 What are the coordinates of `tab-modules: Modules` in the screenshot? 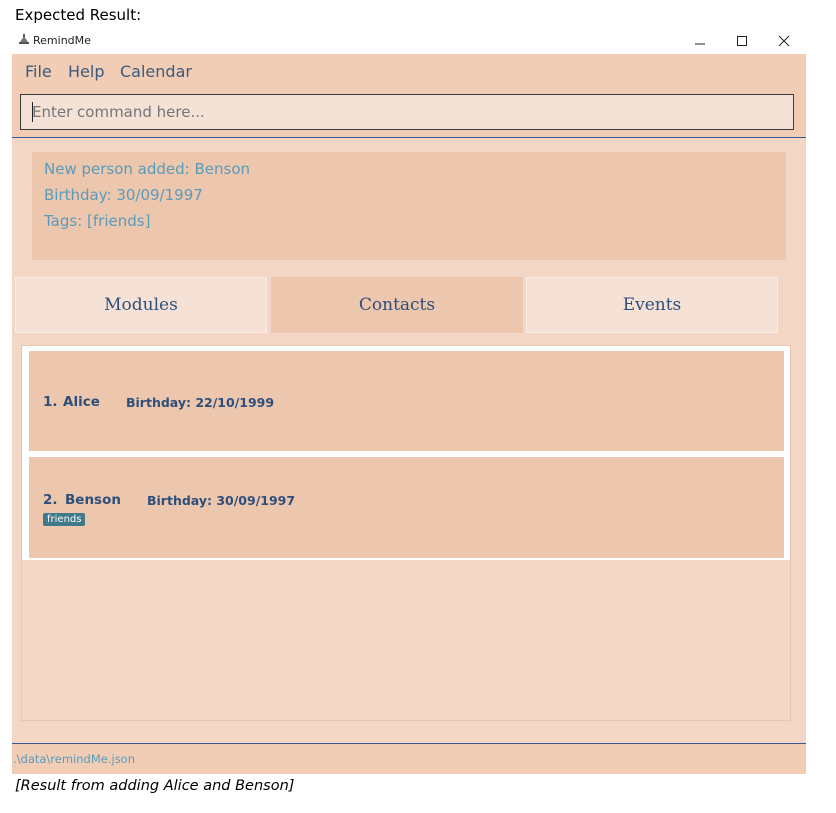 It's located at (141, 305).